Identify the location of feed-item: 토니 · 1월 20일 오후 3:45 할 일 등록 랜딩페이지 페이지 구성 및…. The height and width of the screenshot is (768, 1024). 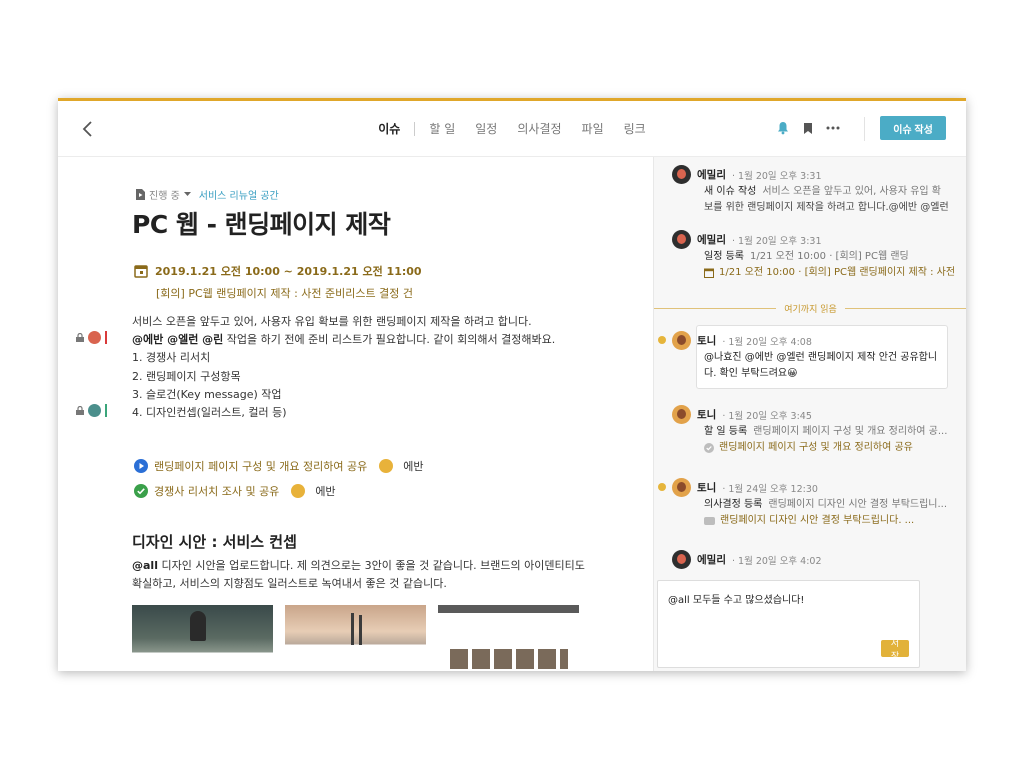
(809, 430).